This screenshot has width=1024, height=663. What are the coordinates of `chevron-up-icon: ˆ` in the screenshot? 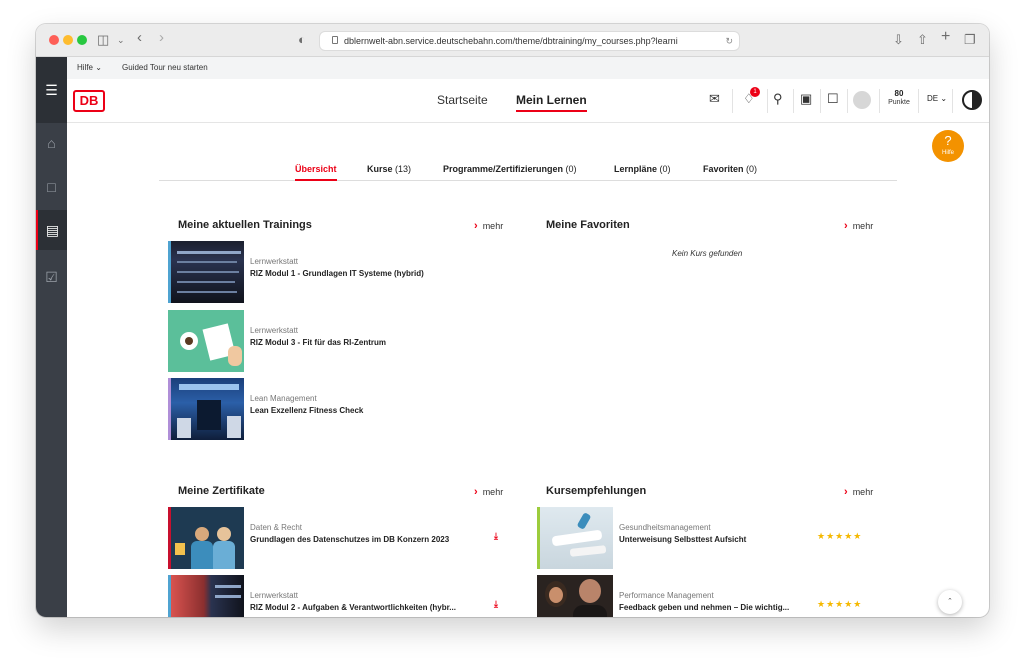 It's located at (950, 602).